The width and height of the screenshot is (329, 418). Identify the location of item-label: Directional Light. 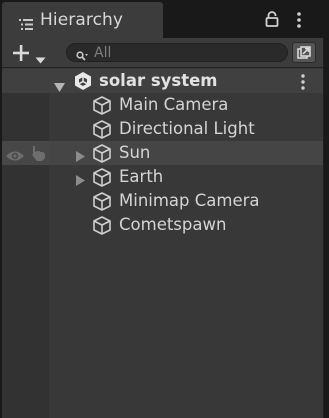
(187, 128).